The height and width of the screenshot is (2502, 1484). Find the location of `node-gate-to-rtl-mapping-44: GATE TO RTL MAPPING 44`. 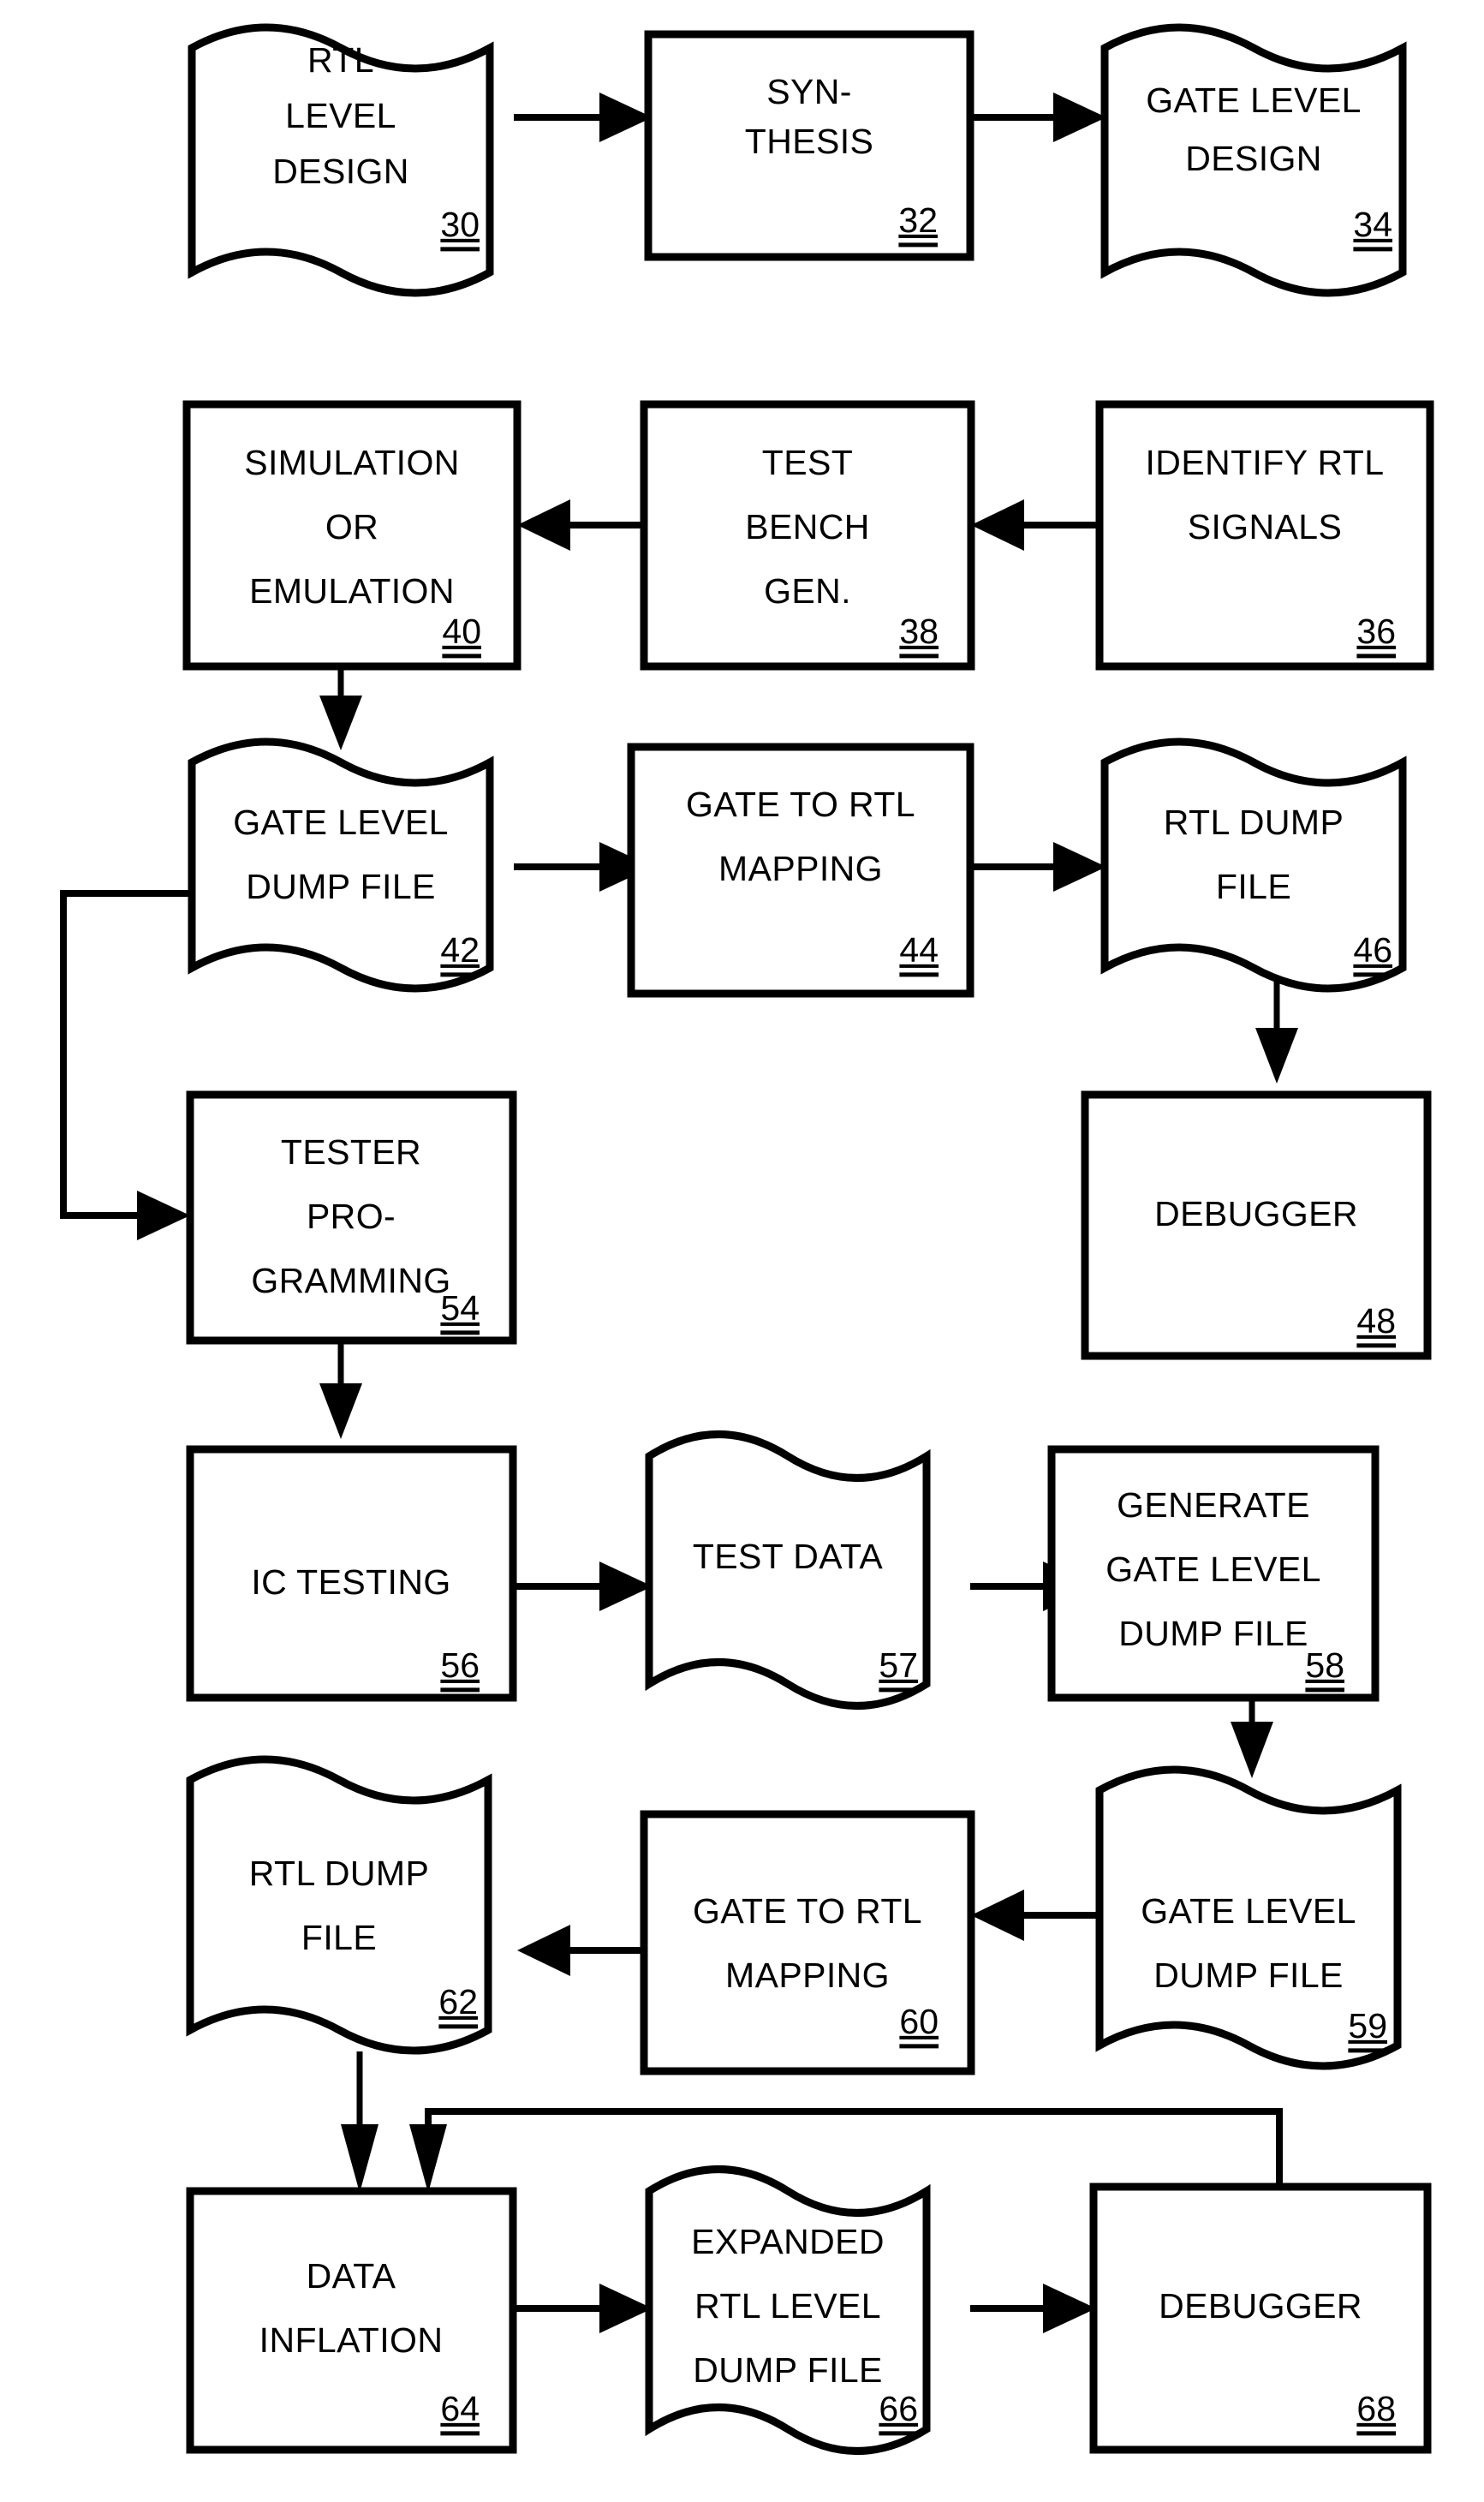

node-gate-to-rtl-mapping-44: GATE TO RTL MAPPING 44 is located at coordinates (801, 870).